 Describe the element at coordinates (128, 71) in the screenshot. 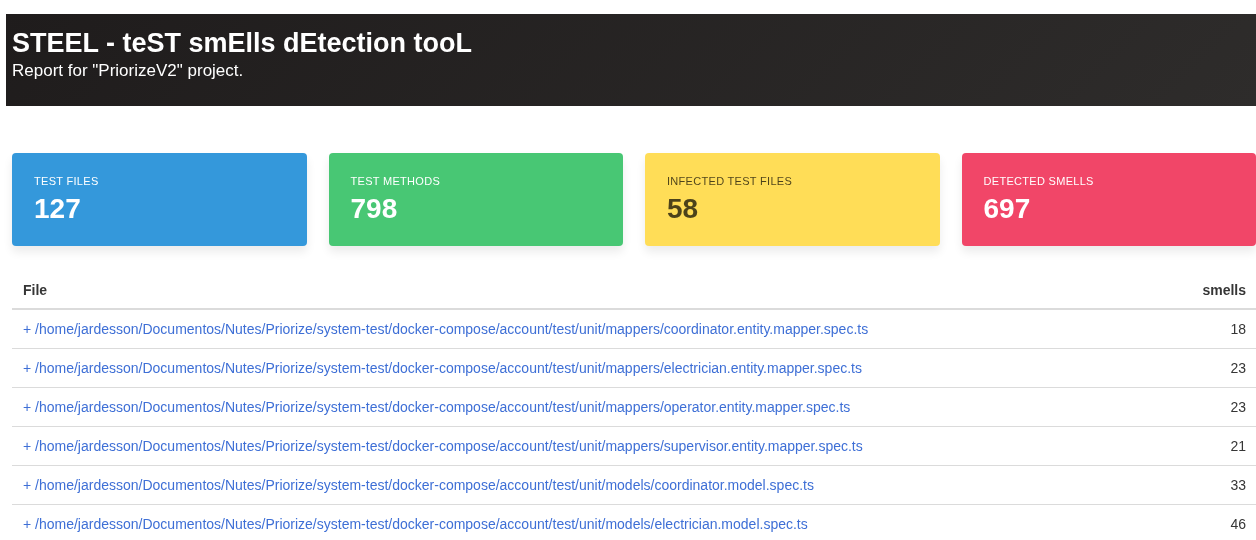

I see `page-subtitle: Report for "PriorizeV2" project.` at that location.